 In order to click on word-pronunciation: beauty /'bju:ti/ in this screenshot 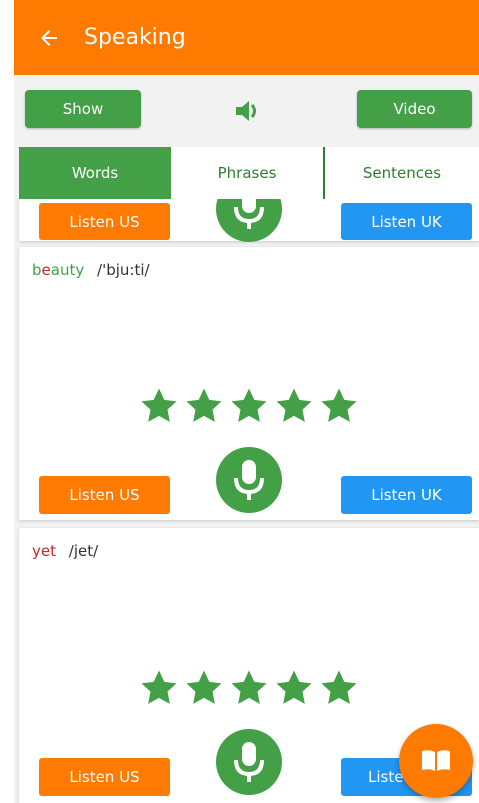, I will do `click(91, 270)`.